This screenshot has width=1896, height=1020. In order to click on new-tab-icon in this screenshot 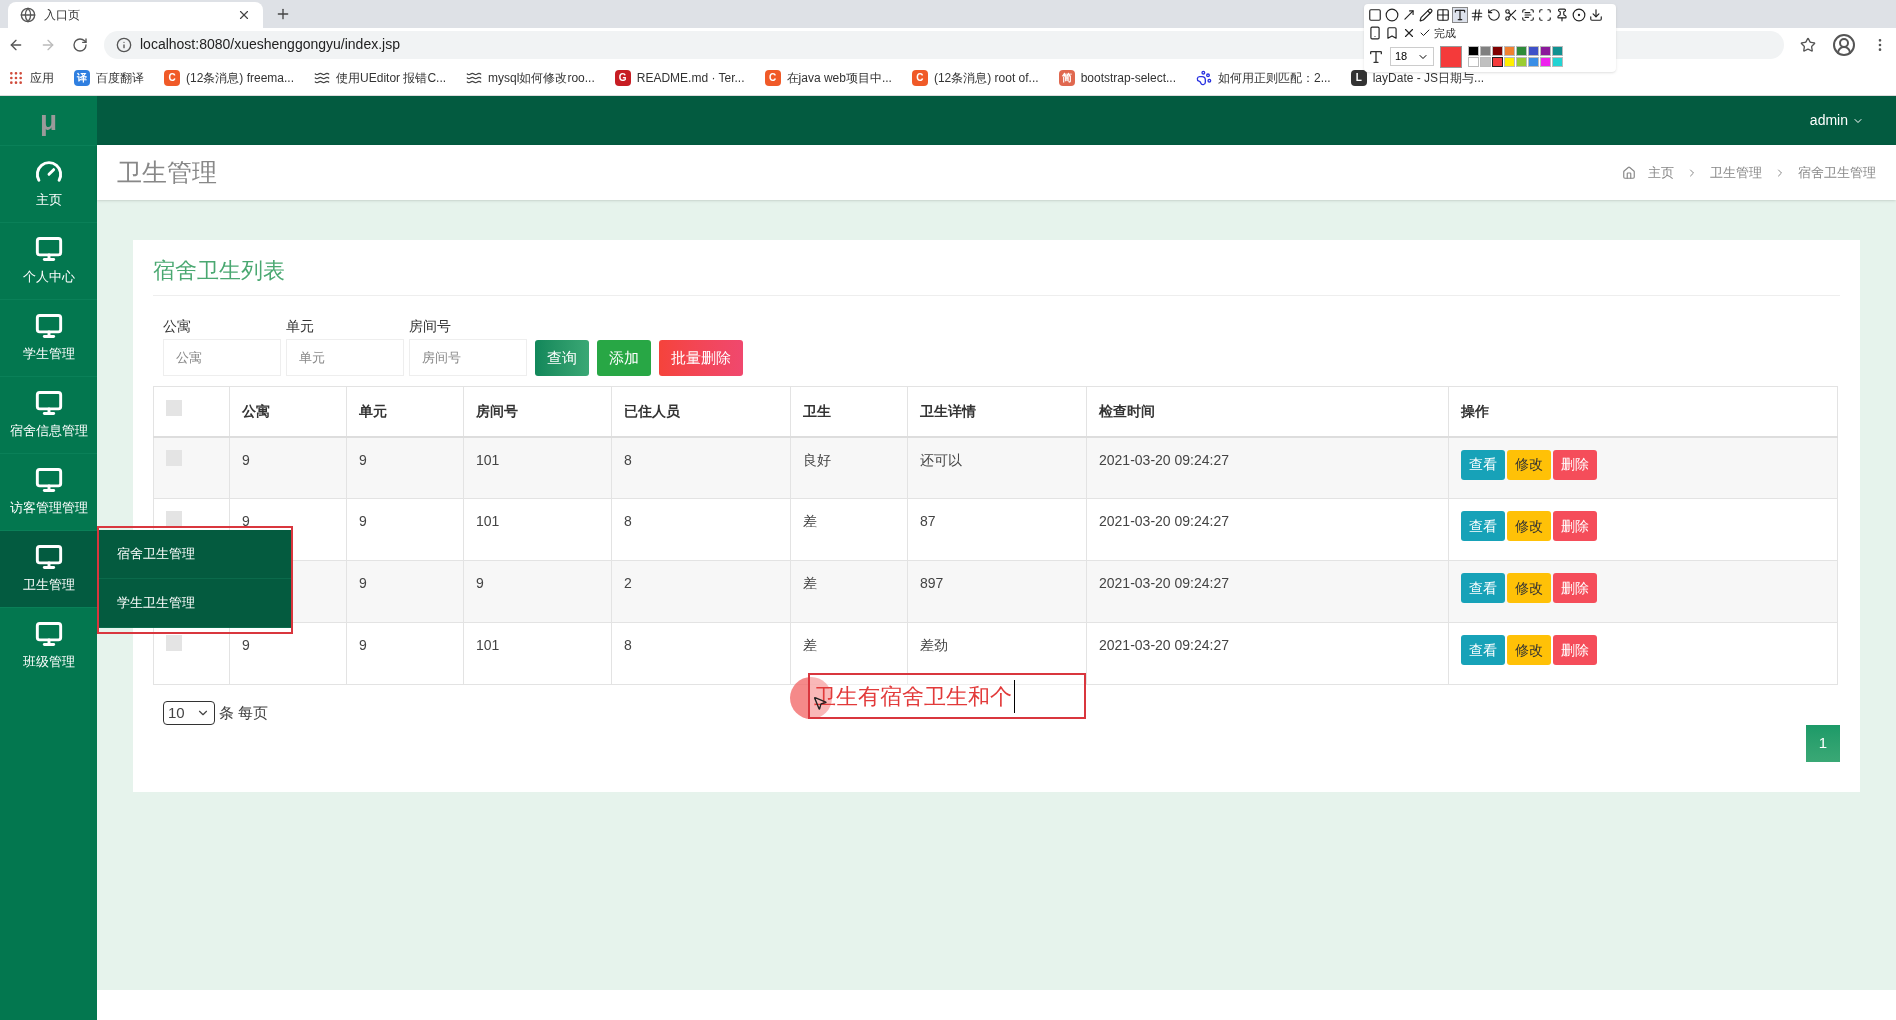, I will do `click(283, 14)`.